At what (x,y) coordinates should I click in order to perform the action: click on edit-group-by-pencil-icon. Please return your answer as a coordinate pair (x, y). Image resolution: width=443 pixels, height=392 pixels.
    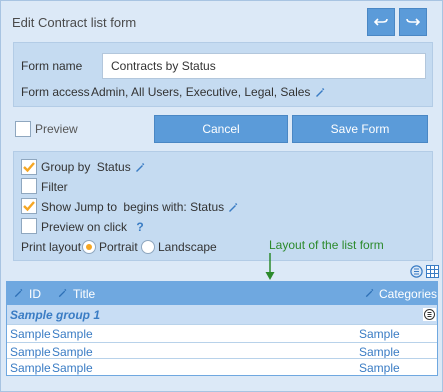
    Looking at the image, I should click on (139, 167).